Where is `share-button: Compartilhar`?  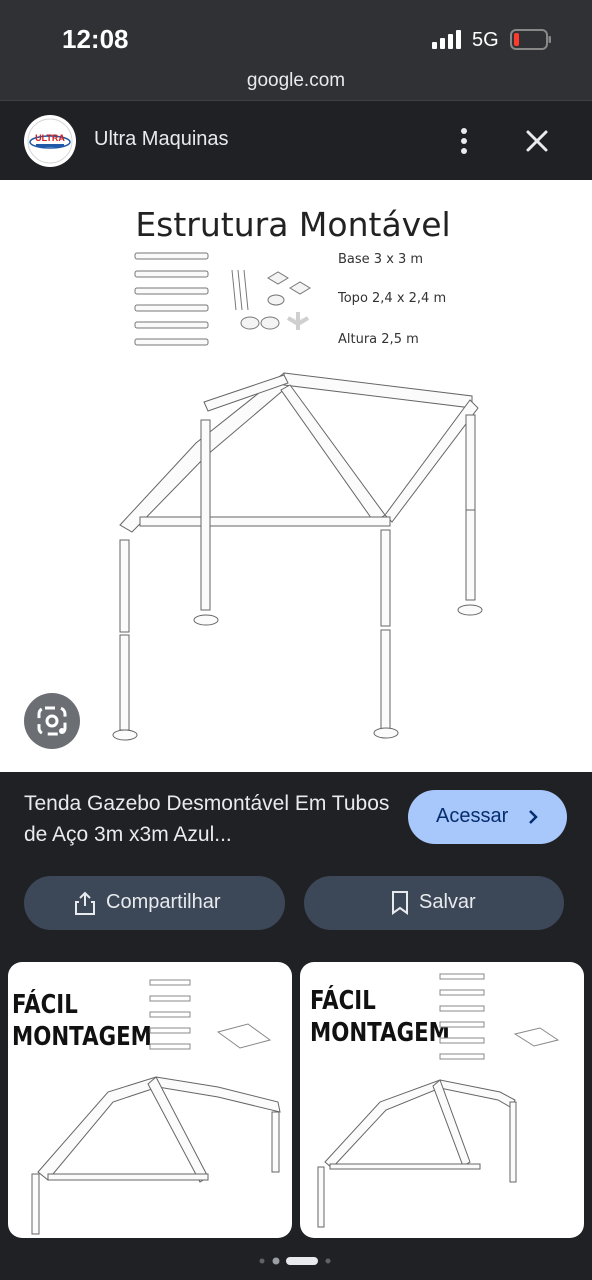
share-button: Compartilhar is located at coordinates (154, 903).